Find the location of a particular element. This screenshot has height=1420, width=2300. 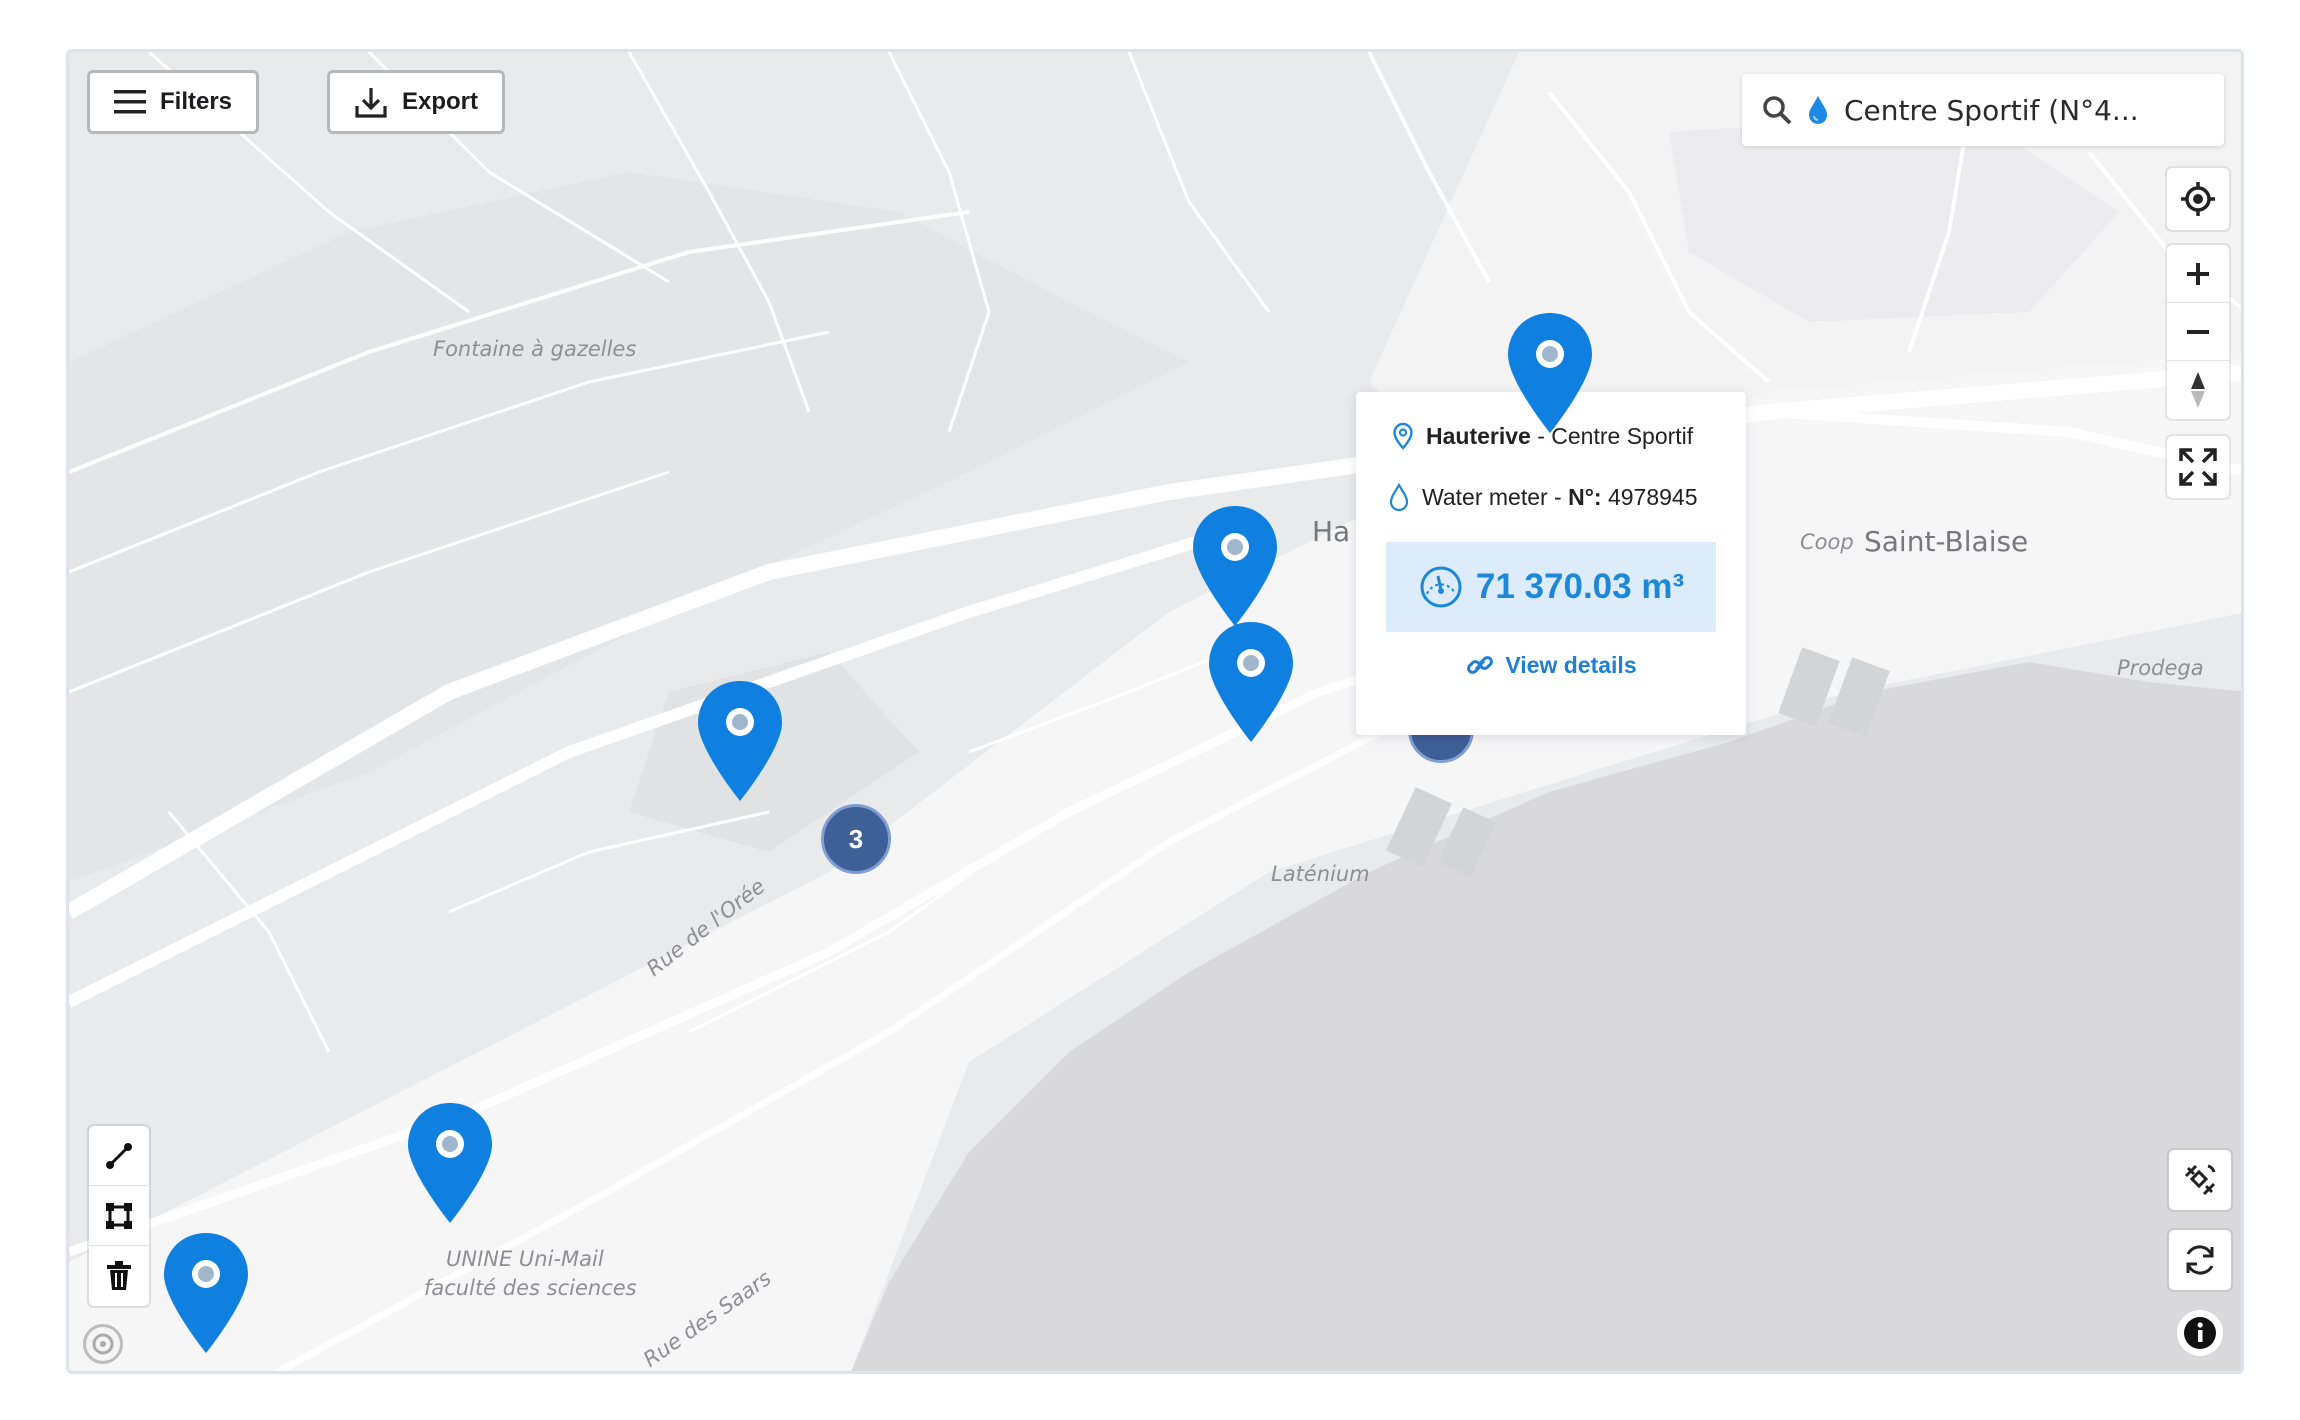

popup-meter-no-label: N°: is located at coordinates (1585, 496).